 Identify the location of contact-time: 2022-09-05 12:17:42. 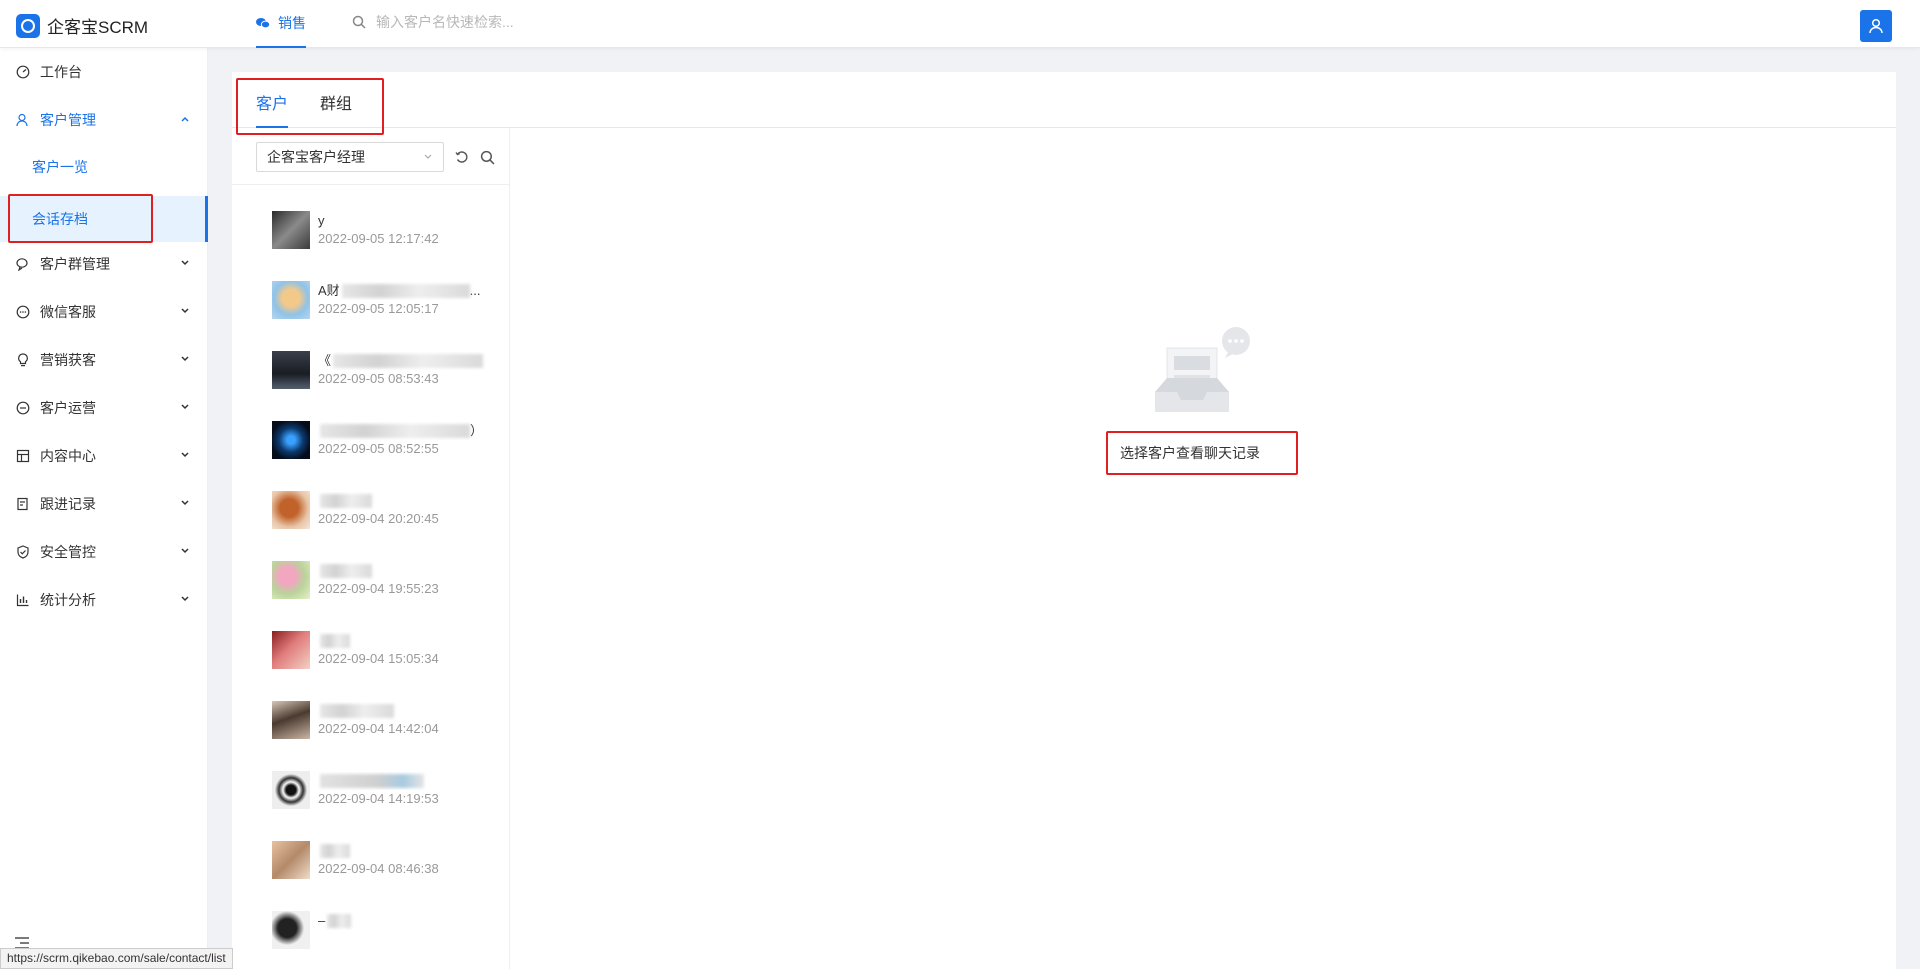
(378, 238).